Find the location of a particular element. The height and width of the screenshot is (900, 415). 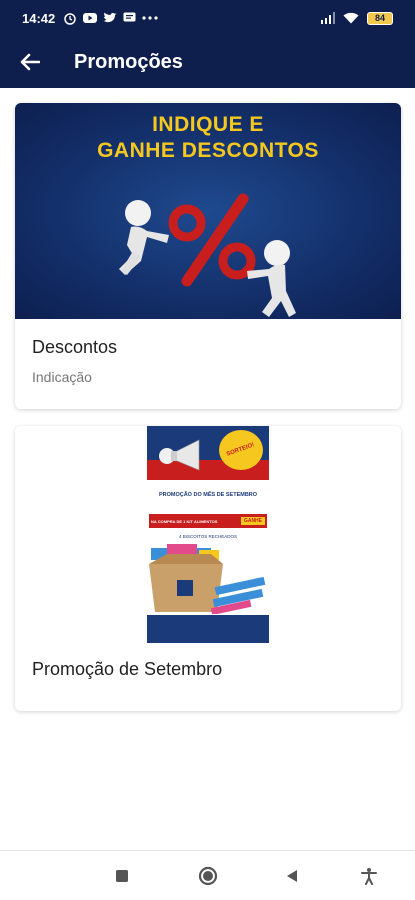

twitter-icon is located at coordinates (110, 17).